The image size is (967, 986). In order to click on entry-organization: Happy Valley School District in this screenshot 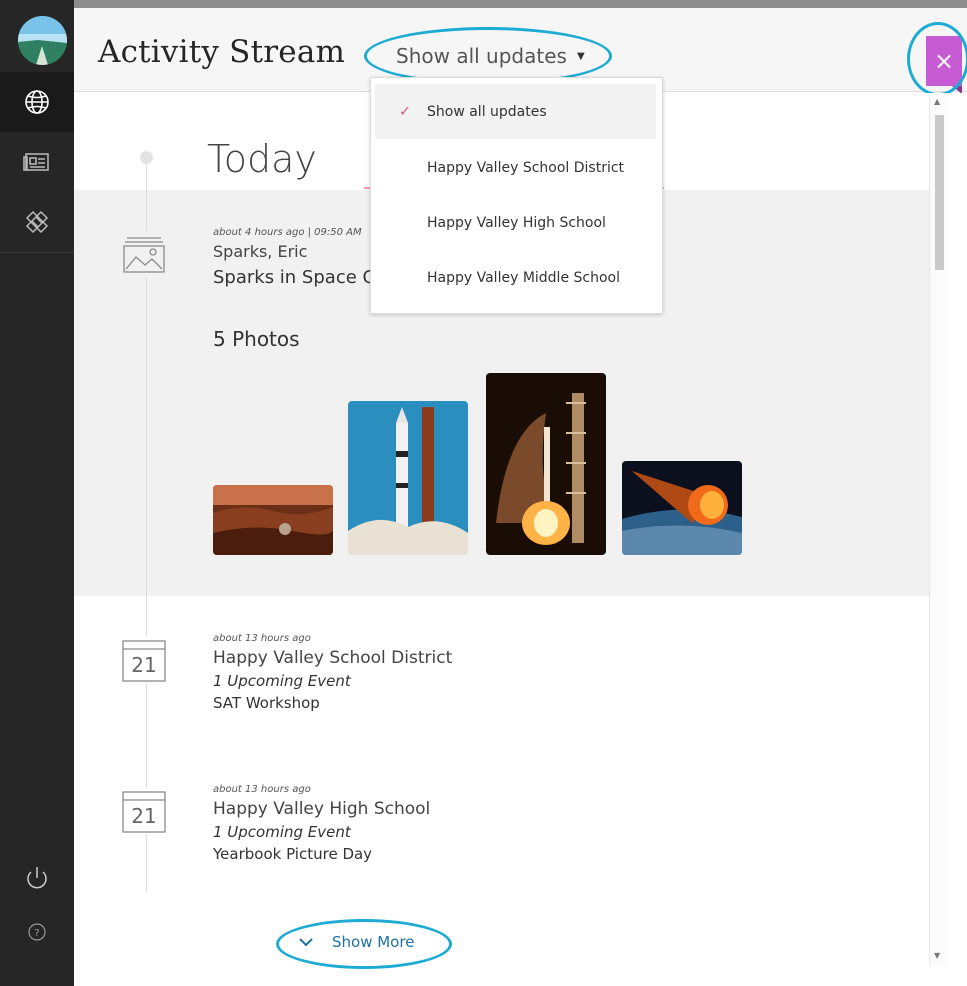, I will do `click(332, 658)`.